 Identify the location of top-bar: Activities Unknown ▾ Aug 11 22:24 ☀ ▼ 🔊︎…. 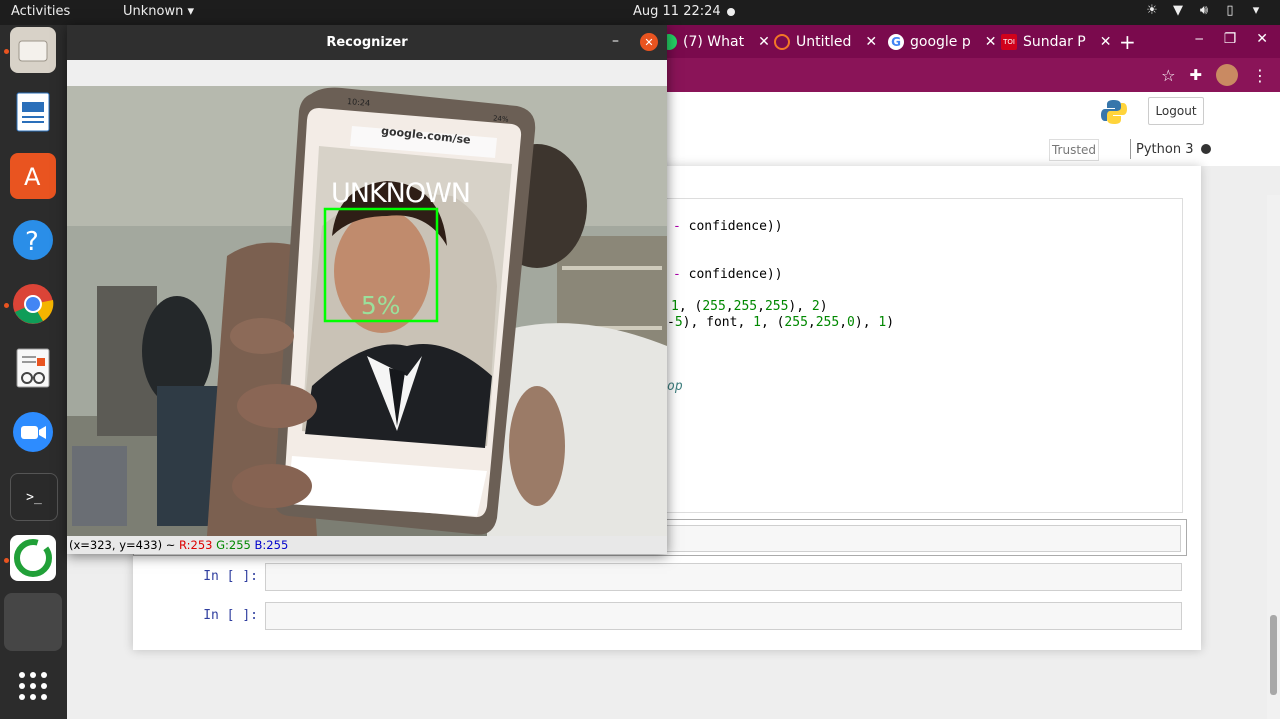
(640, 12).